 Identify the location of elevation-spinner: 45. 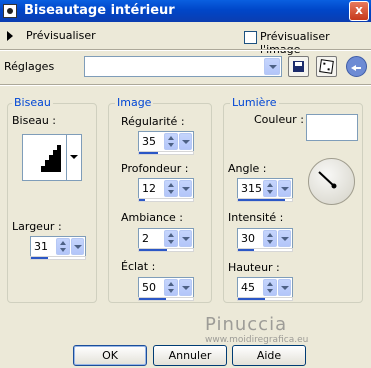
(265, 287).